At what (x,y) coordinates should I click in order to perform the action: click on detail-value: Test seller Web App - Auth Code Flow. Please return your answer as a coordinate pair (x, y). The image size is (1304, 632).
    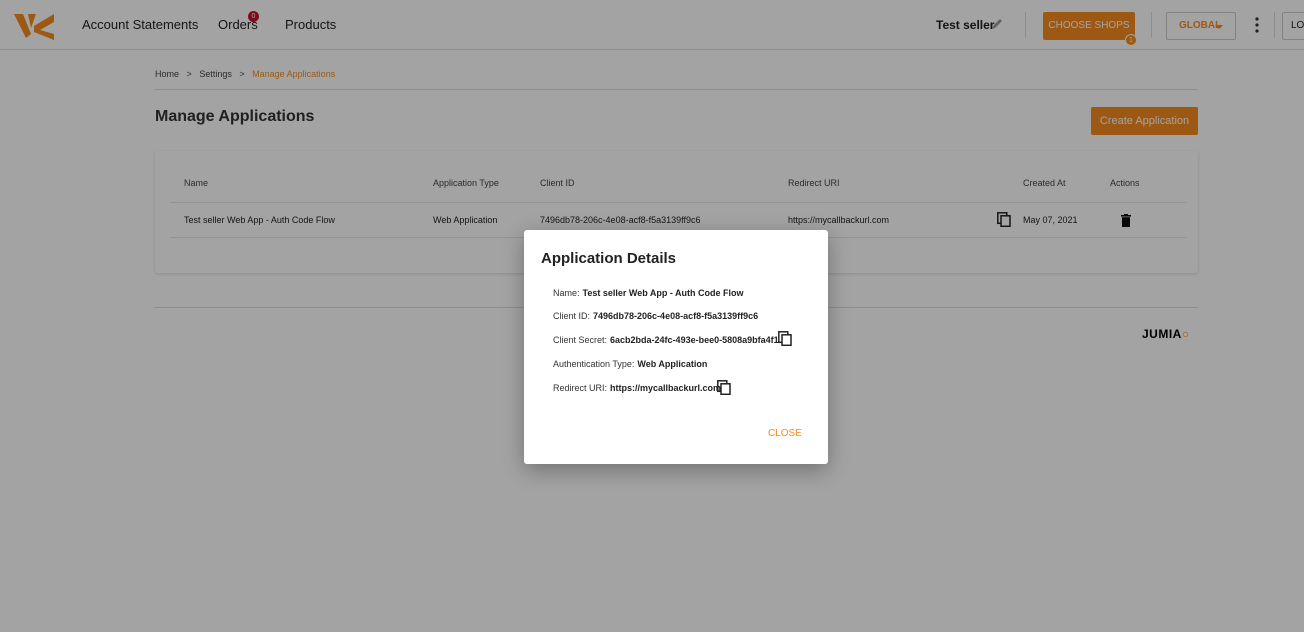
    Looking at the image, I should click on (663, 293).